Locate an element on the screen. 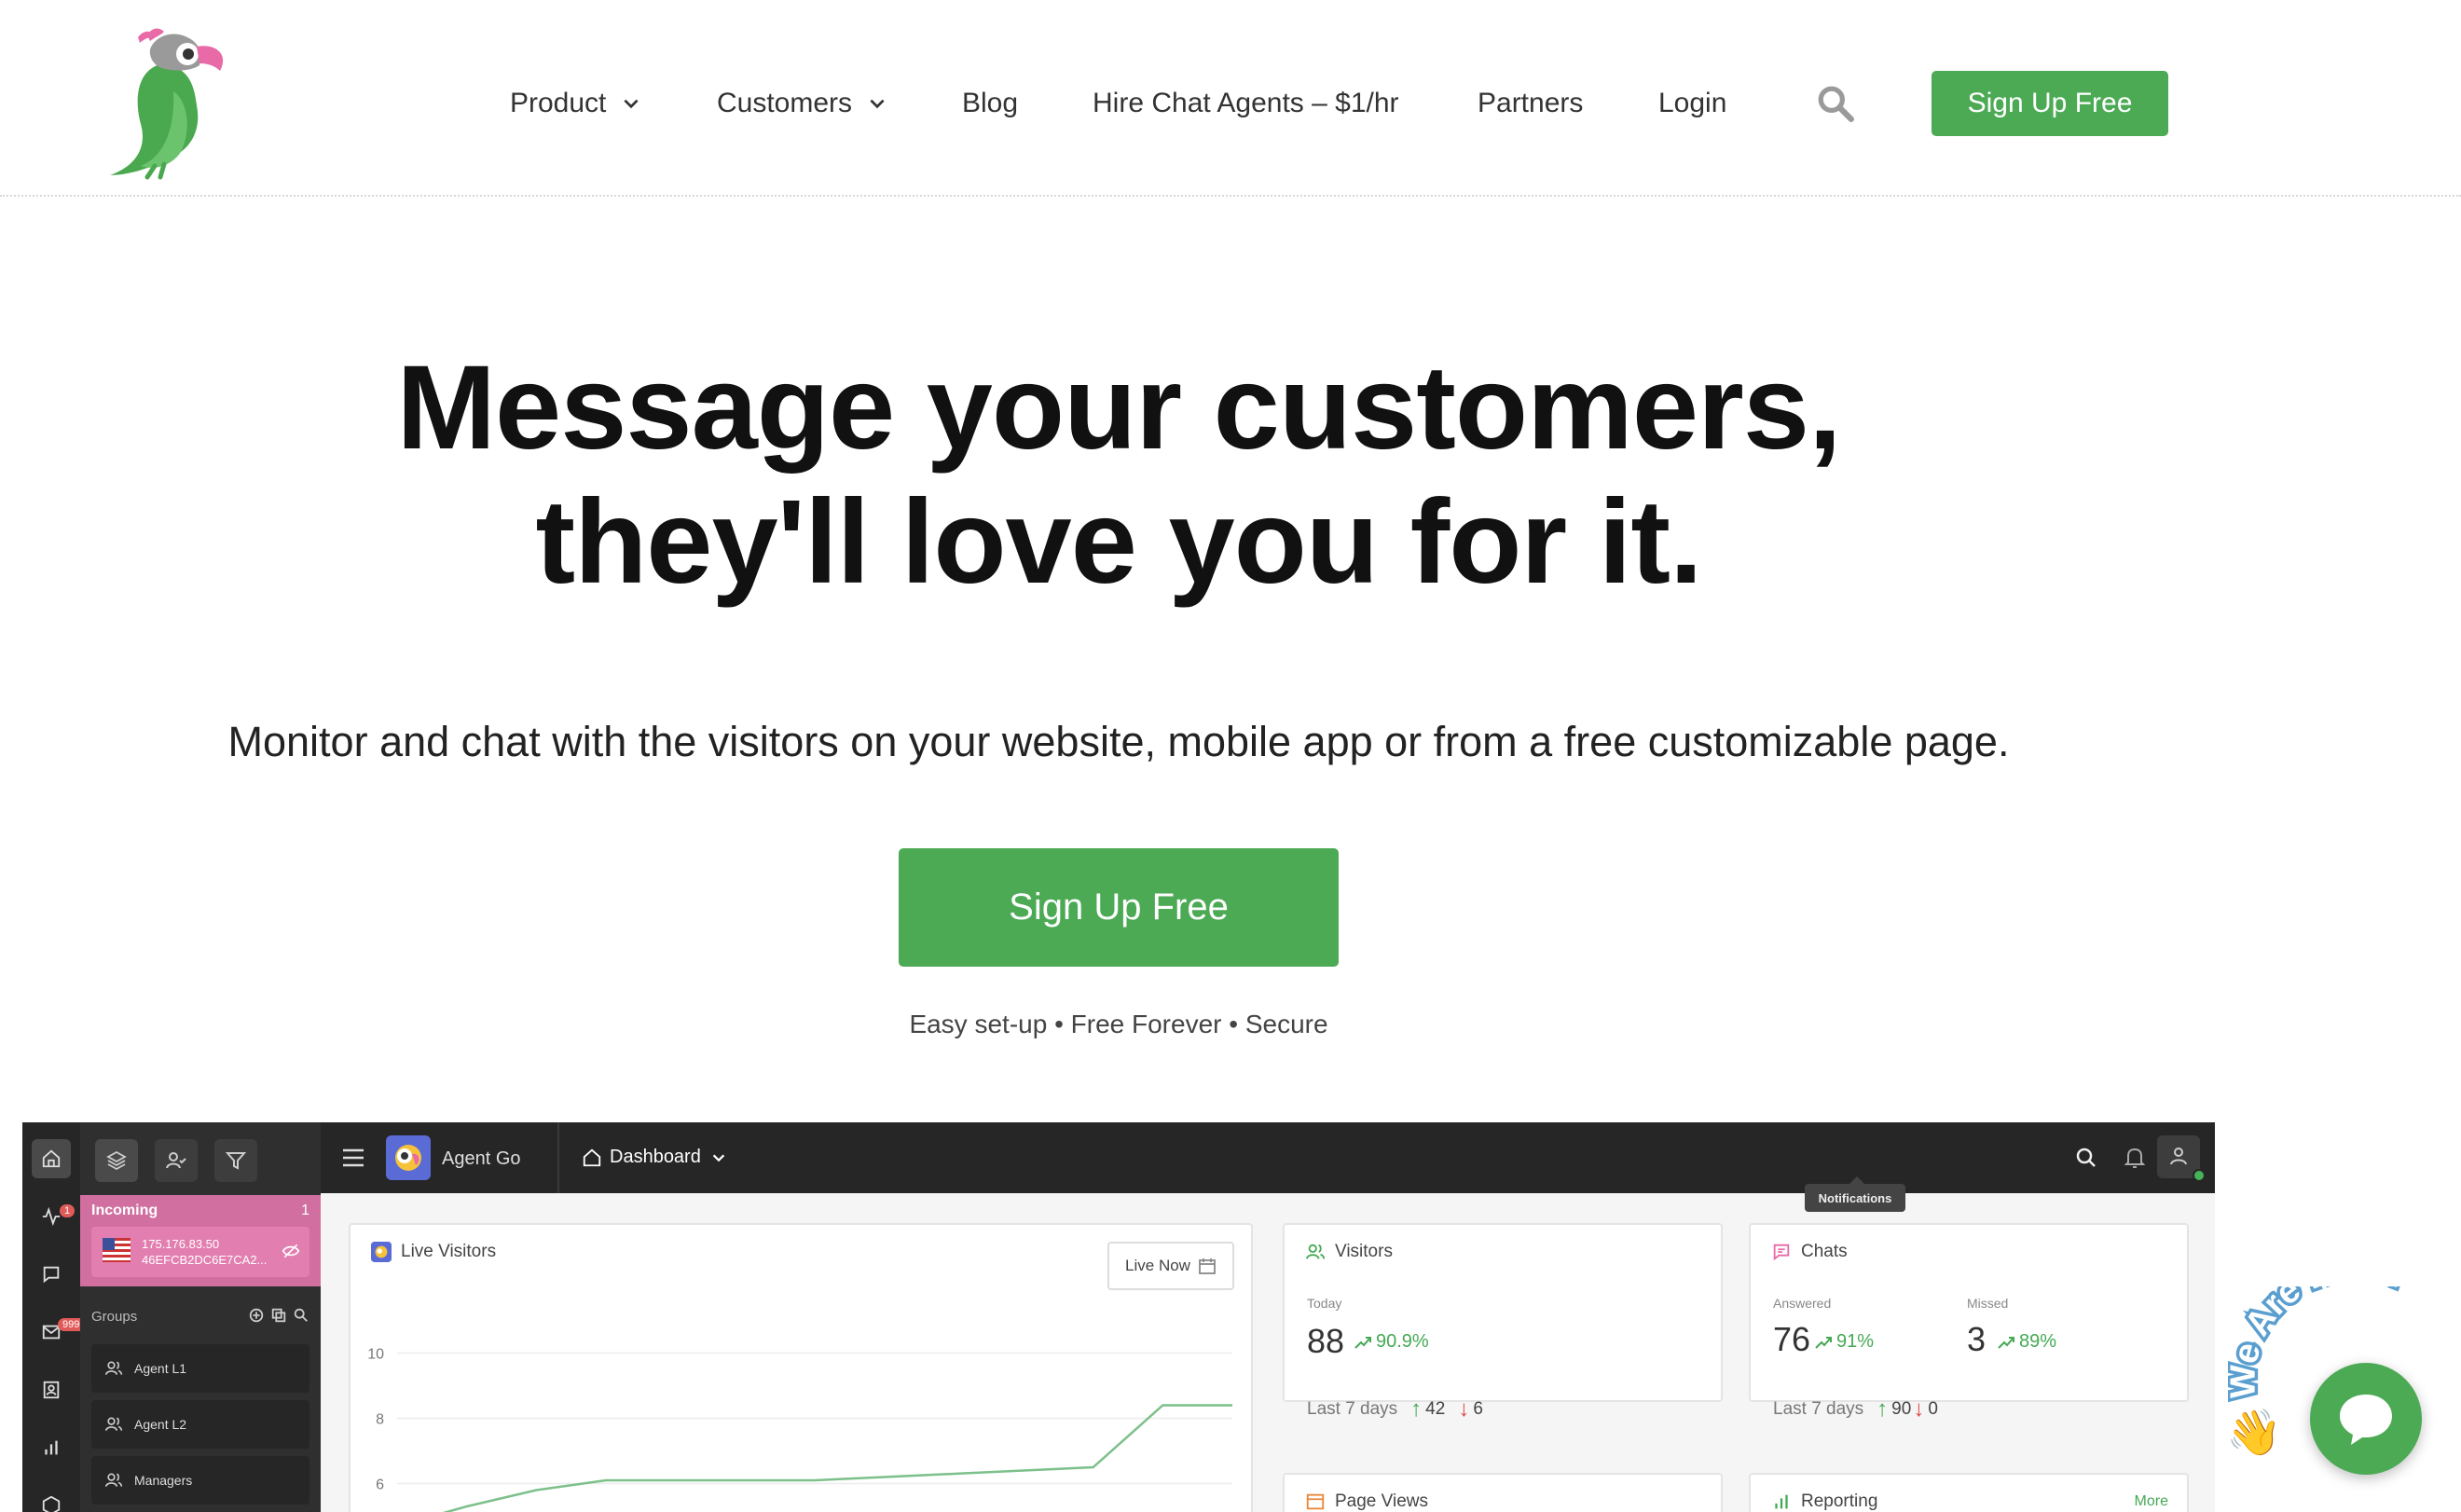 Image resolution: width=2461 pixels, height=1512 pixels. visitors-change: 90.9% is located at coordinates (1391, 1342).